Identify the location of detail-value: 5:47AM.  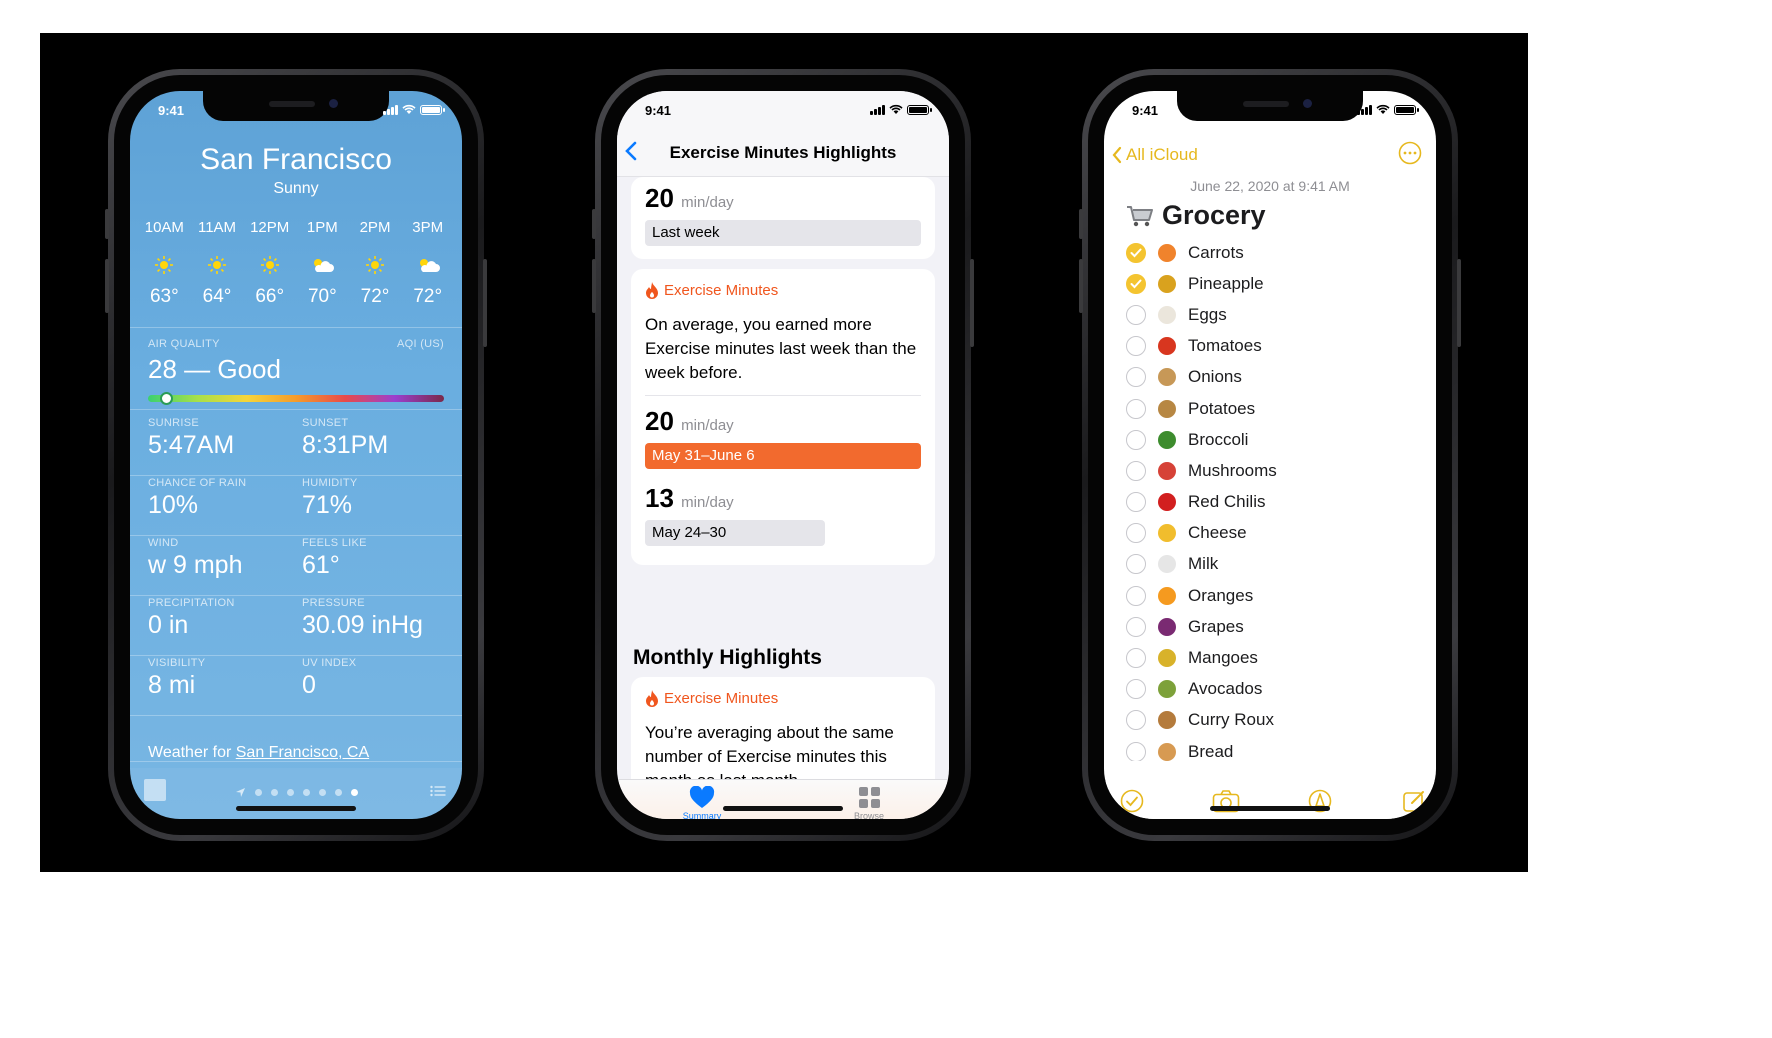
(191, 445).